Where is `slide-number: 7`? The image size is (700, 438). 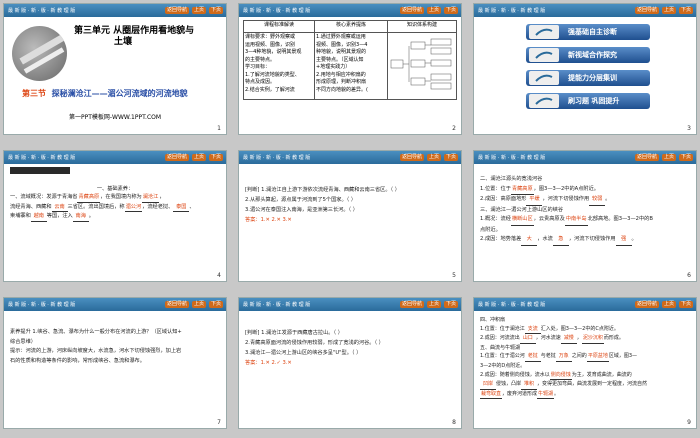
slide-number: 7 is located at coordinates (219, 422).